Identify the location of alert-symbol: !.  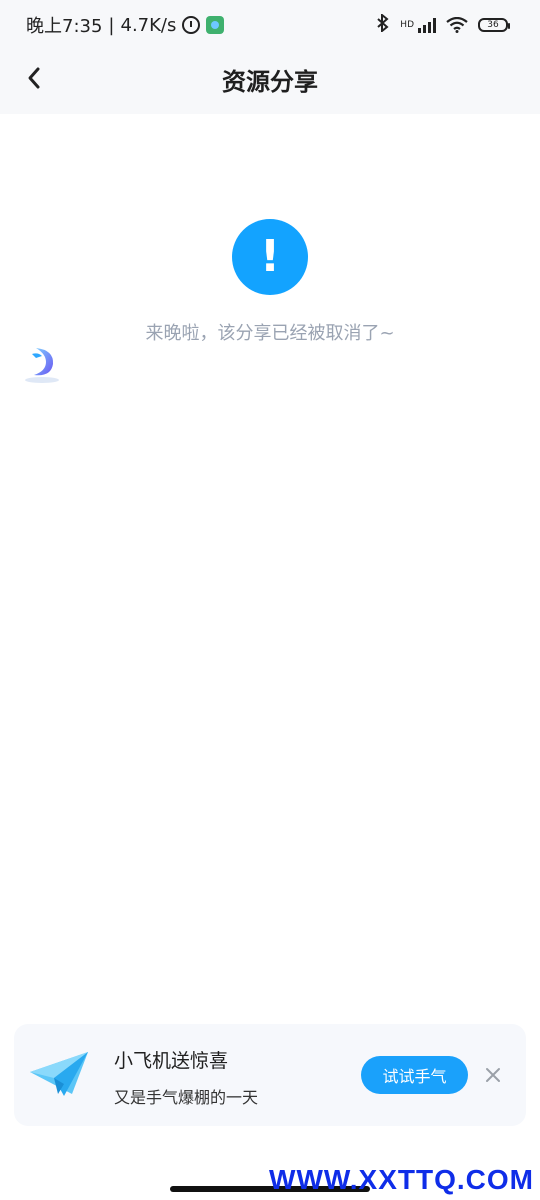
(270, 256).